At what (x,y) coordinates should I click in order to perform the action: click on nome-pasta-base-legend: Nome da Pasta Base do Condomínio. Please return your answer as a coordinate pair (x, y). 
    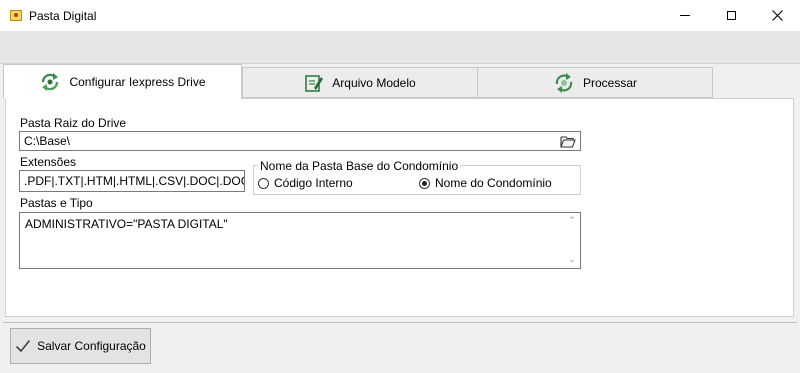
    Looking at the image, I should click on (359, 166).